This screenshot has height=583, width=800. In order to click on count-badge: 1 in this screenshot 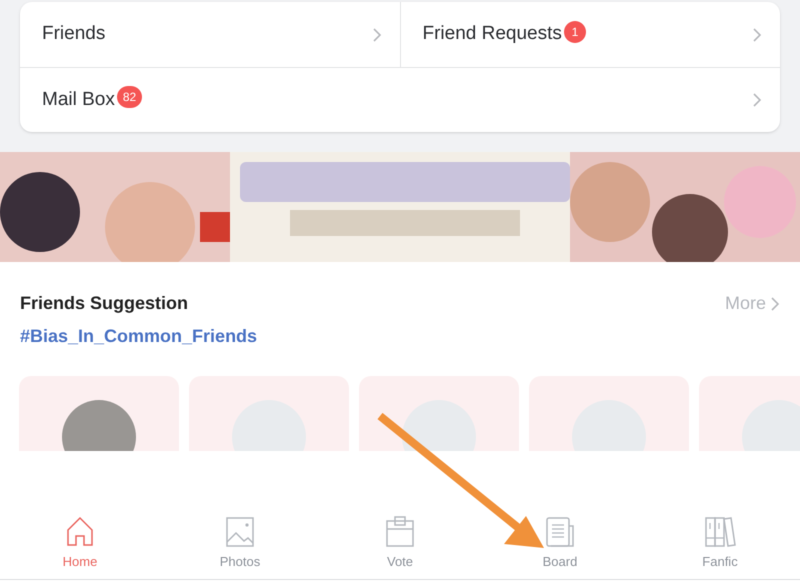, I will do `click(575, 31)`.